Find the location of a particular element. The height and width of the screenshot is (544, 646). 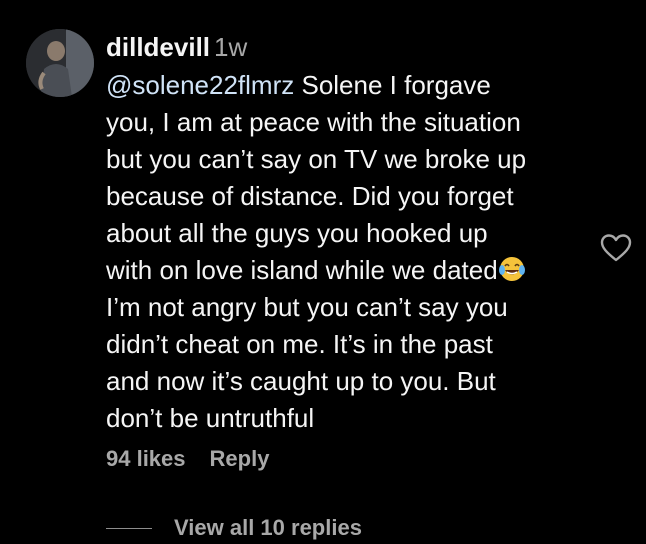

comment-time: 1w is located at coordinates (231, 47).